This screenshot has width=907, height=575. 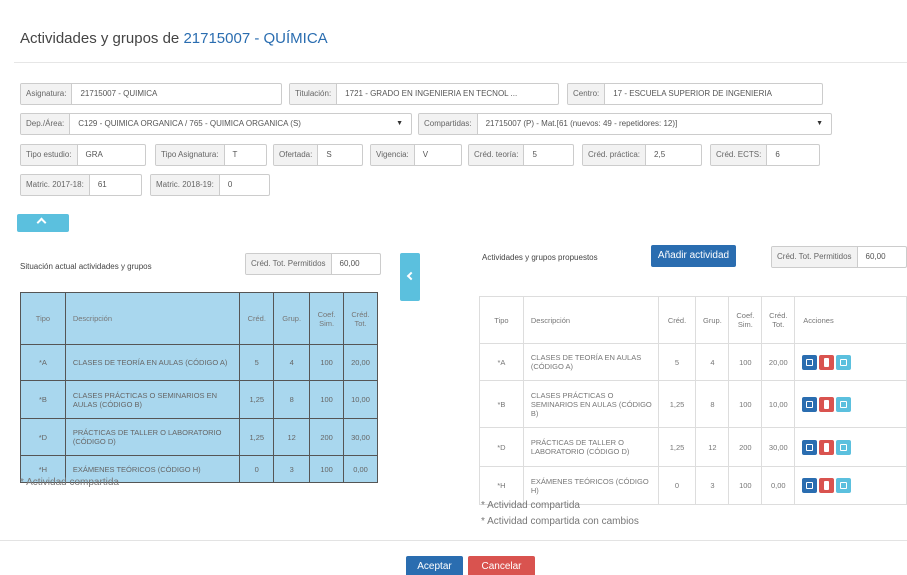 I want to click on right-section-title: Actividades y grupos propuestos, so click(x=540, y=257).